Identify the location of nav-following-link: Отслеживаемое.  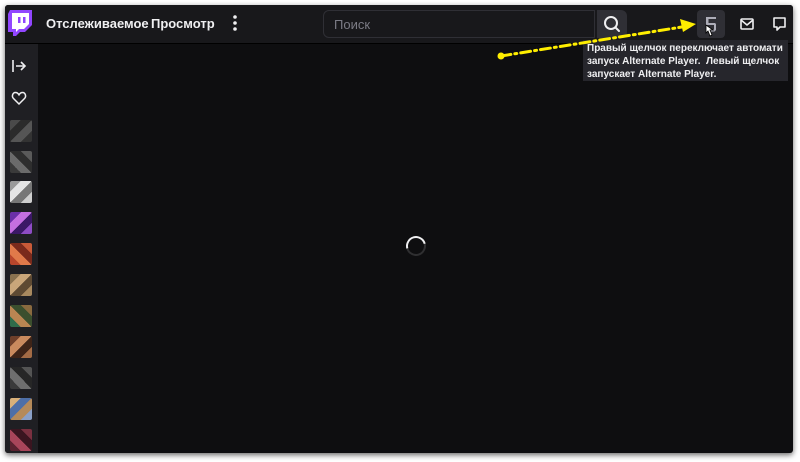
(97, 23).